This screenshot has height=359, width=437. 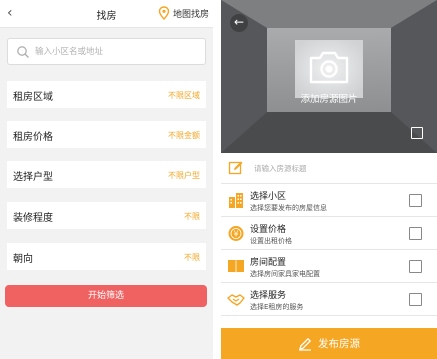 What do you see at coordinates (184, 95) in the screenshot?
I see `filter-value: 不限区域` at bounding box center [184, 95].